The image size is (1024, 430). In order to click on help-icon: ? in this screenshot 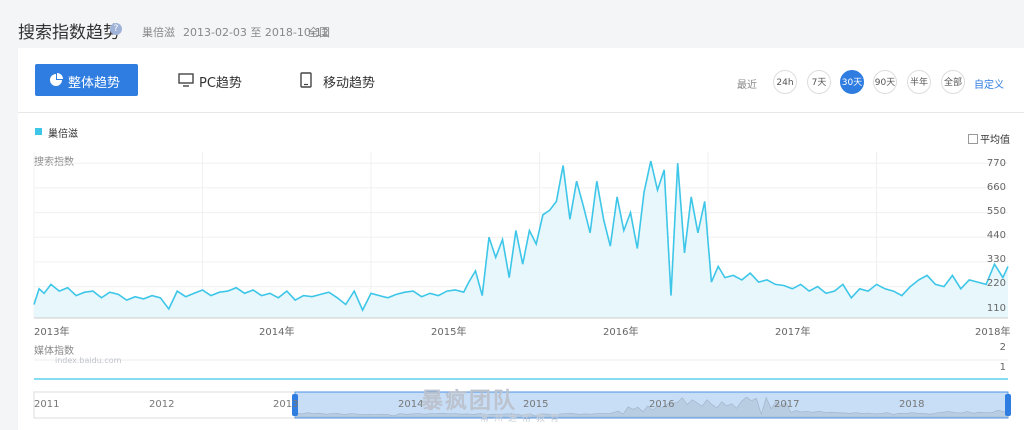, I will do `click(116, 29)`.